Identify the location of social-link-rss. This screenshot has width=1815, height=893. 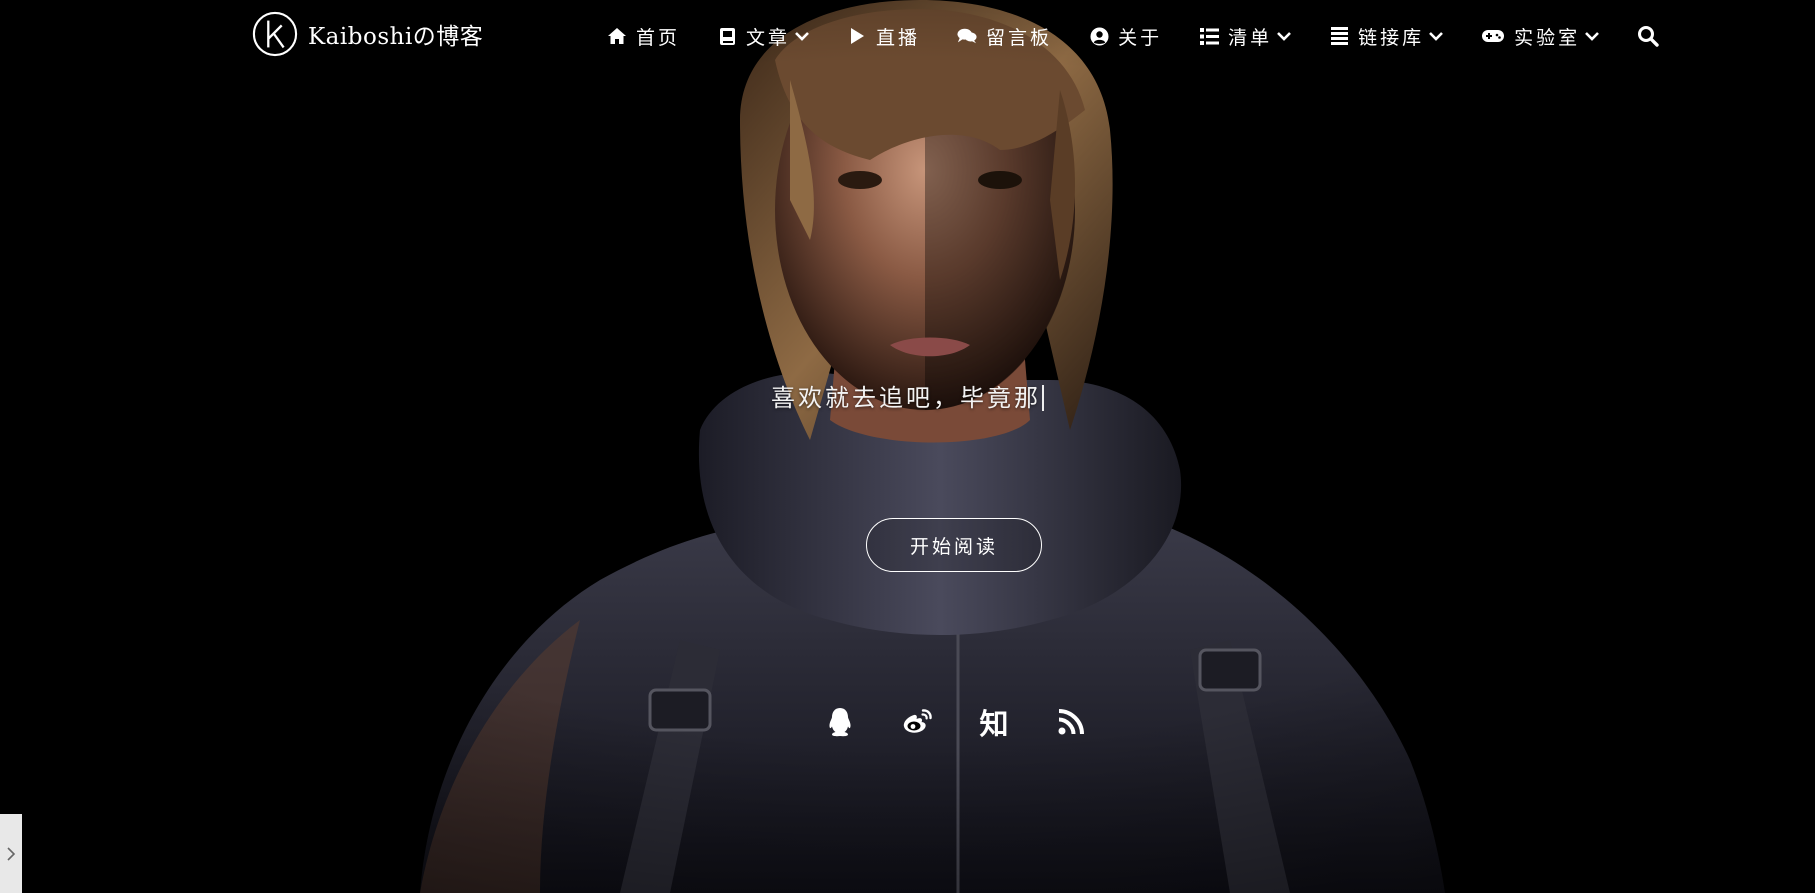
(1071, 722).